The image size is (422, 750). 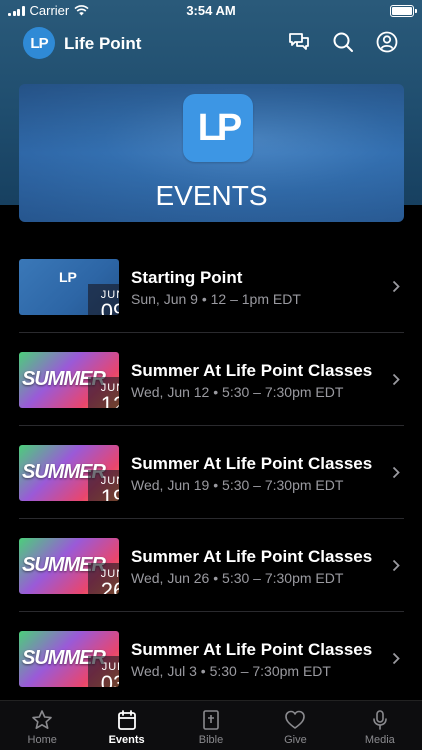 What do you see at coordinates (295, 719) in the screenshot?
I see `heart-icon` at bounding box center [295, 719].